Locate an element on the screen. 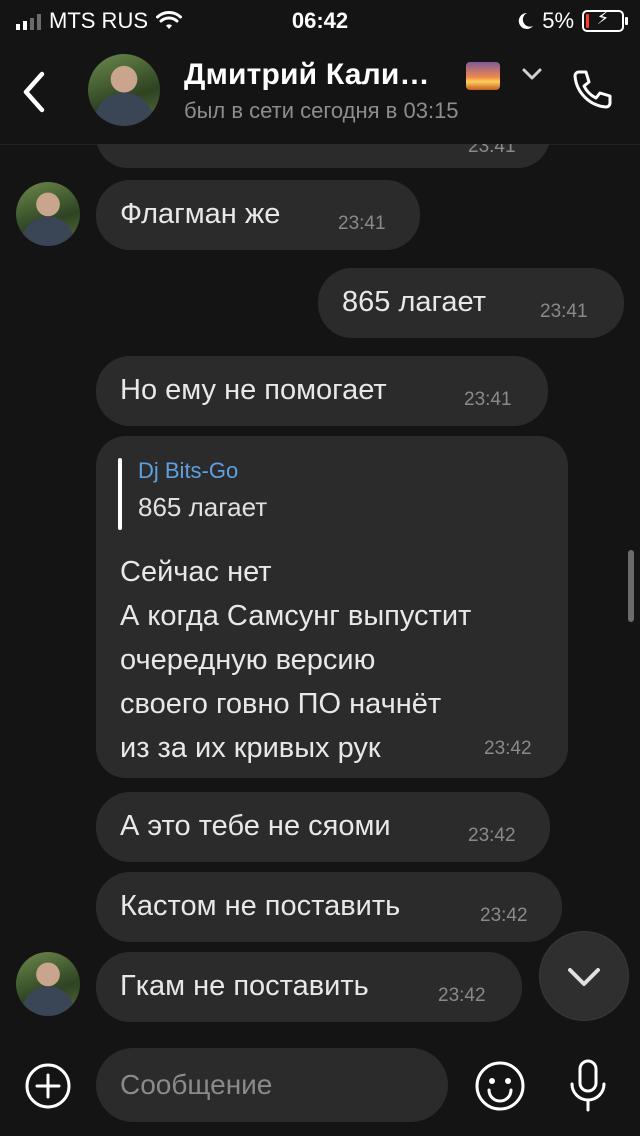 This screenshot has height=1136, width=640. message-text: Кастом не поставить is located at coordinates (260, 906).